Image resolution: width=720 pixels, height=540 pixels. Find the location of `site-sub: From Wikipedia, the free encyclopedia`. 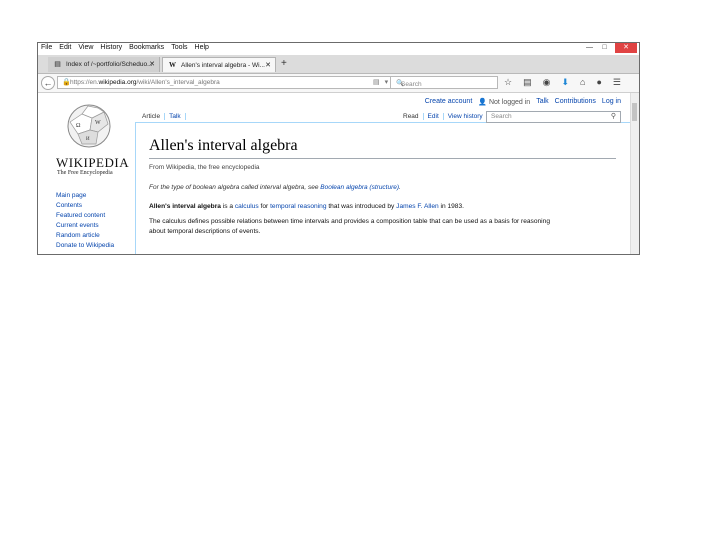

site-sub: From Wikipedia, the free encyclopedia is located at coordinates (204, 167).